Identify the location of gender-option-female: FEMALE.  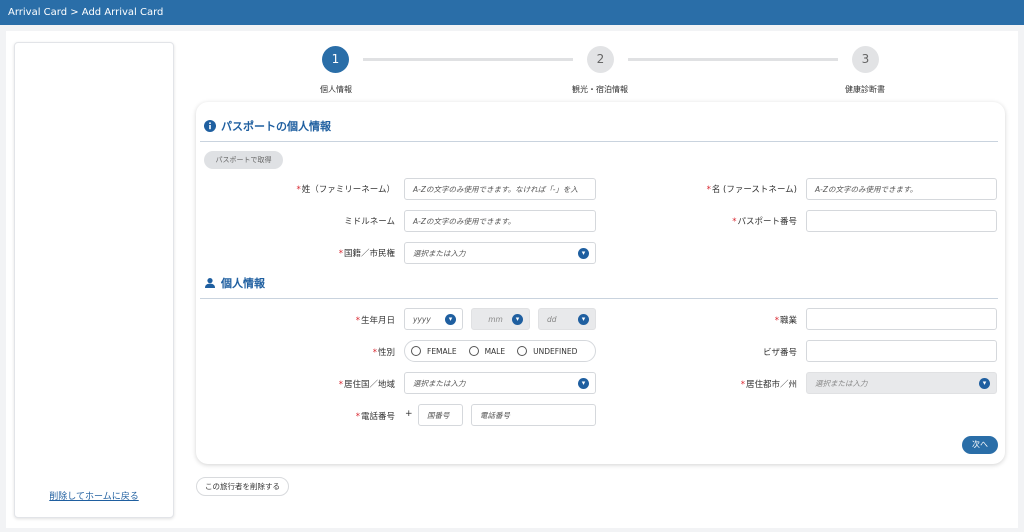
(434, 351).